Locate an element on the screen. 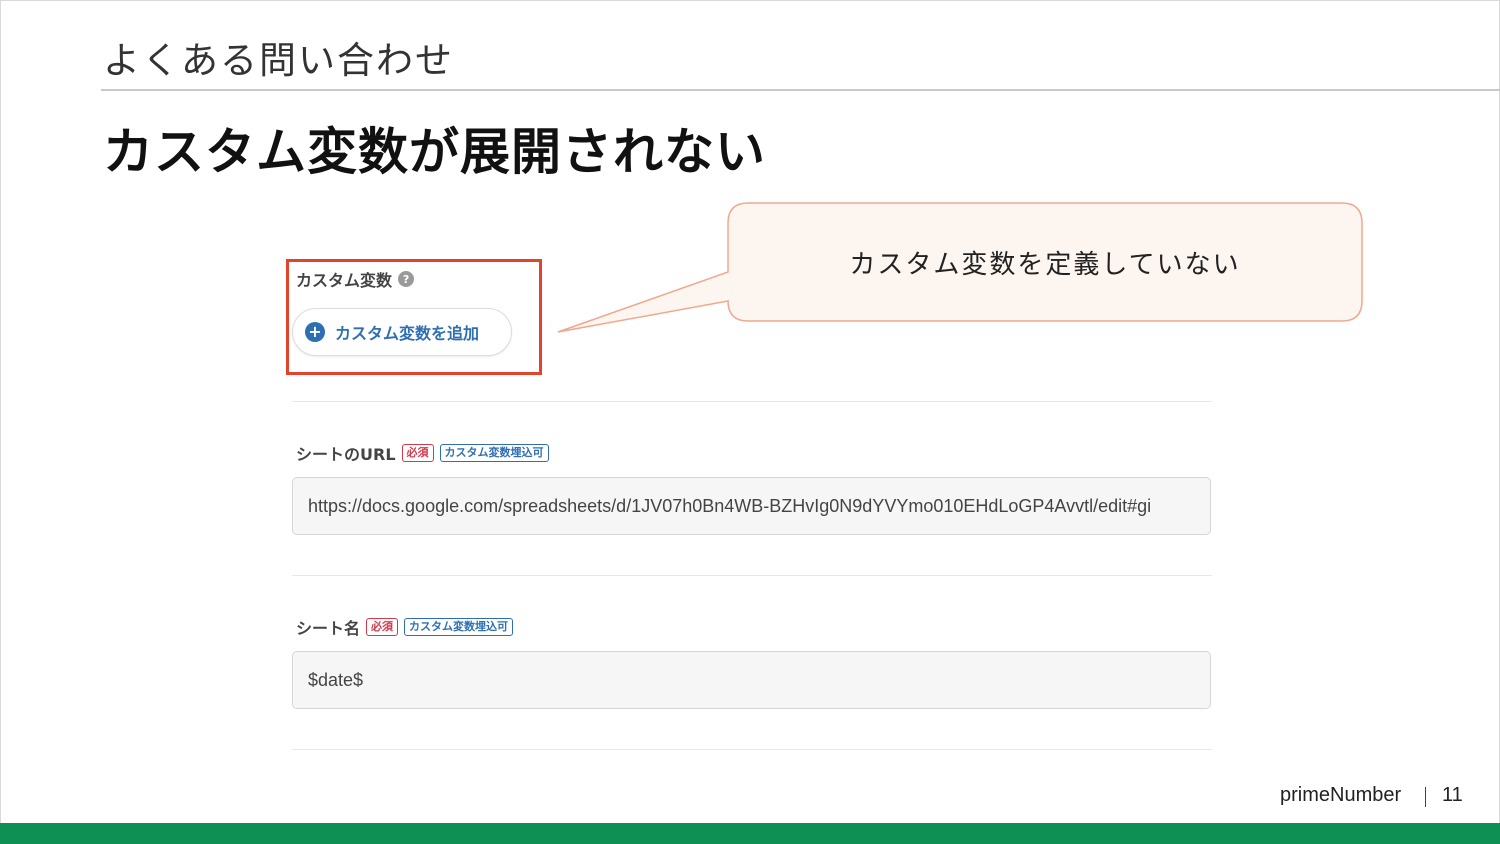 This screenshot has height=844, width=1500. sheet-name-label-row: シート名 必須 カスタム変数埋込可 is located at coordinates (405, 627).